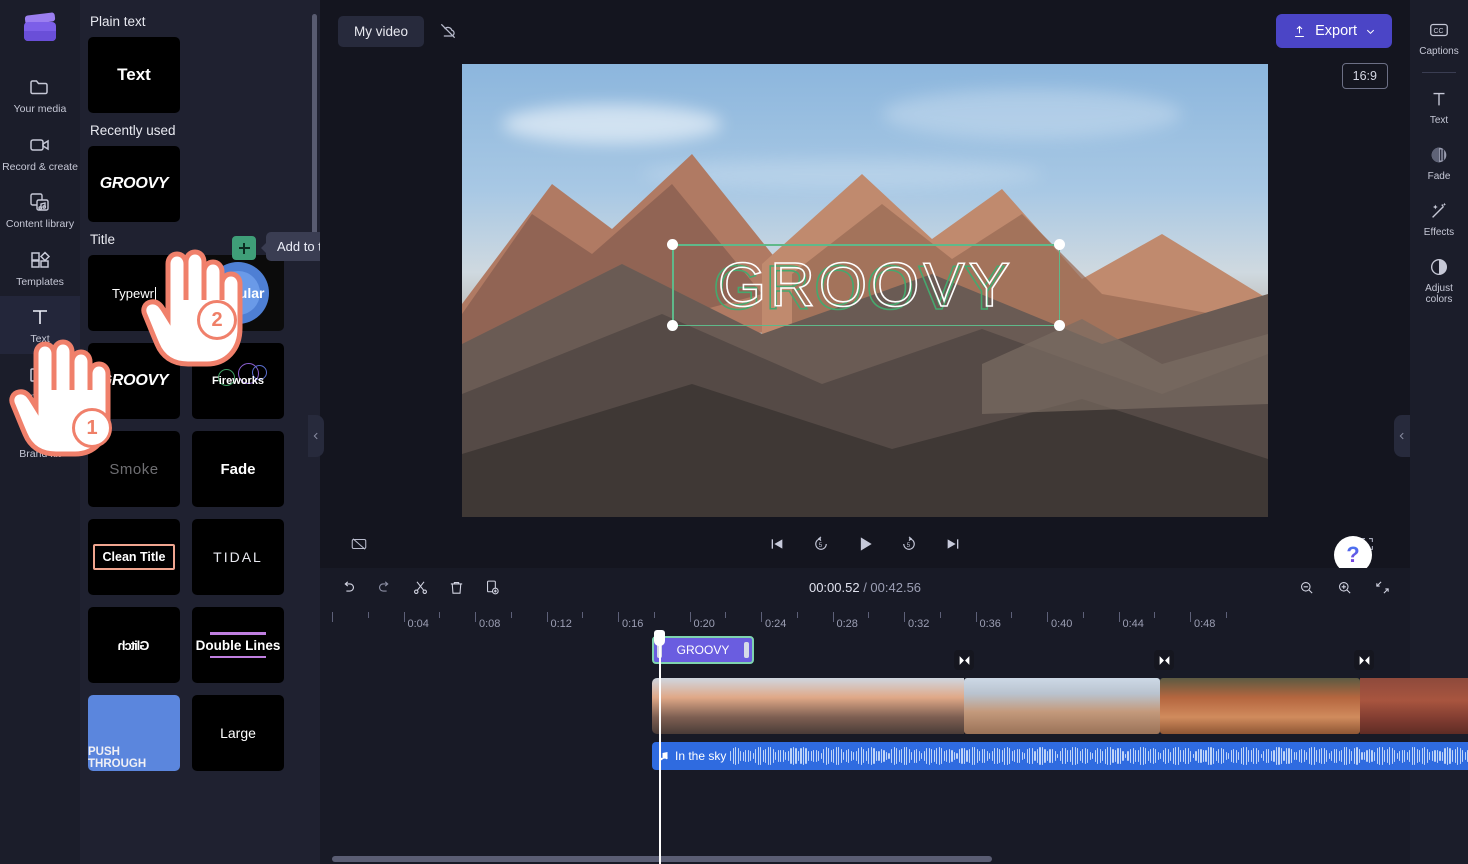  I want to click on collapse-left-panel-button, so click(316, 436).